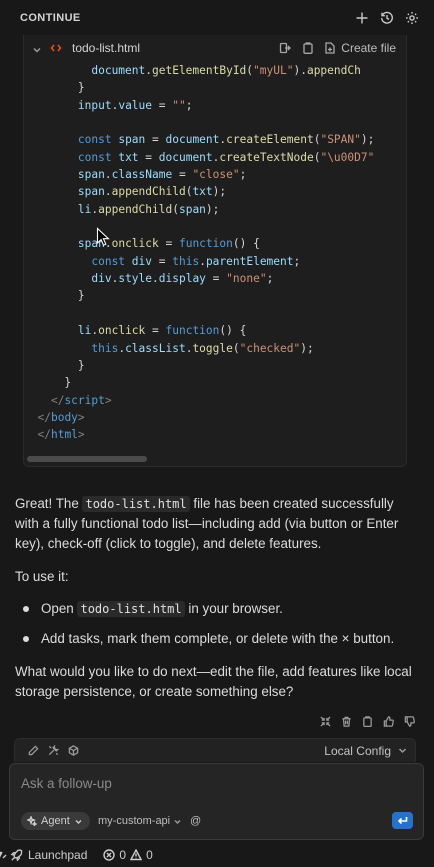  What do you see at coordinates (84, 209) in the screenshot?
I see `code-token: li` at bounding box center [84, 209].